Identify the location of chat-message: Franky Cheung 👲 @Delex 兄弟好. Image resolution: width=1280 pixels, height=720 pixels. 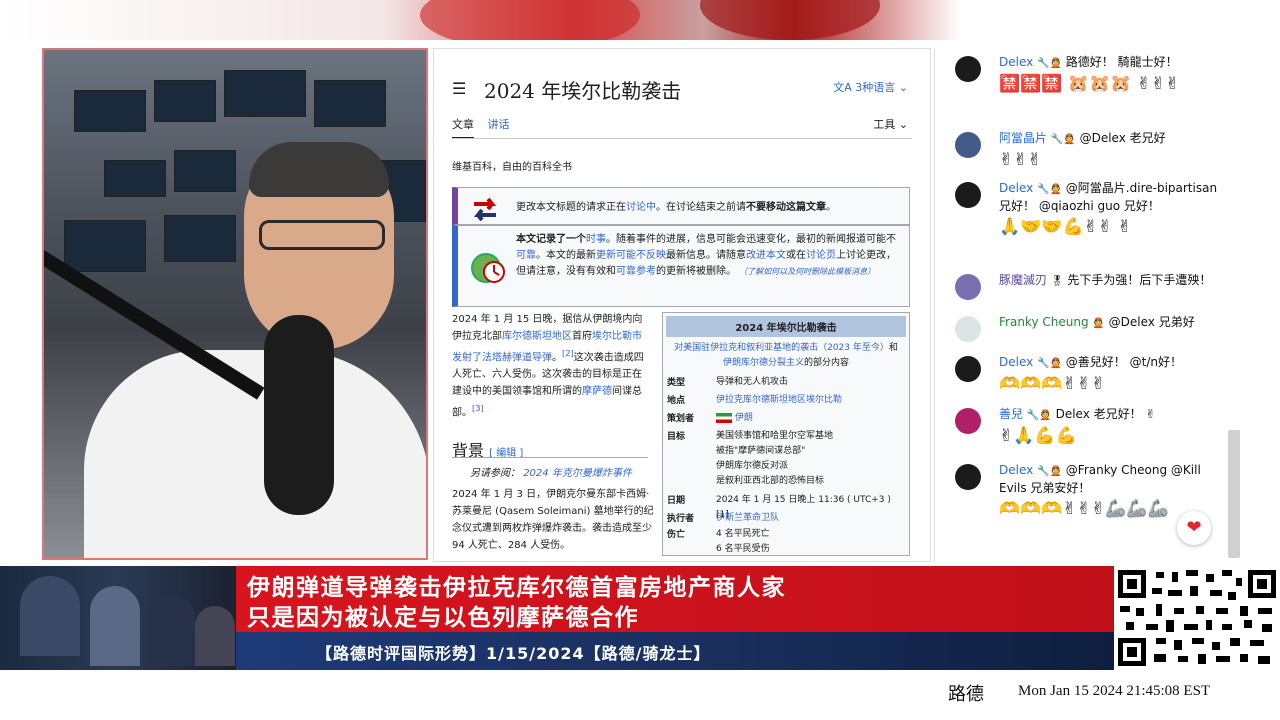
(1091, 328).